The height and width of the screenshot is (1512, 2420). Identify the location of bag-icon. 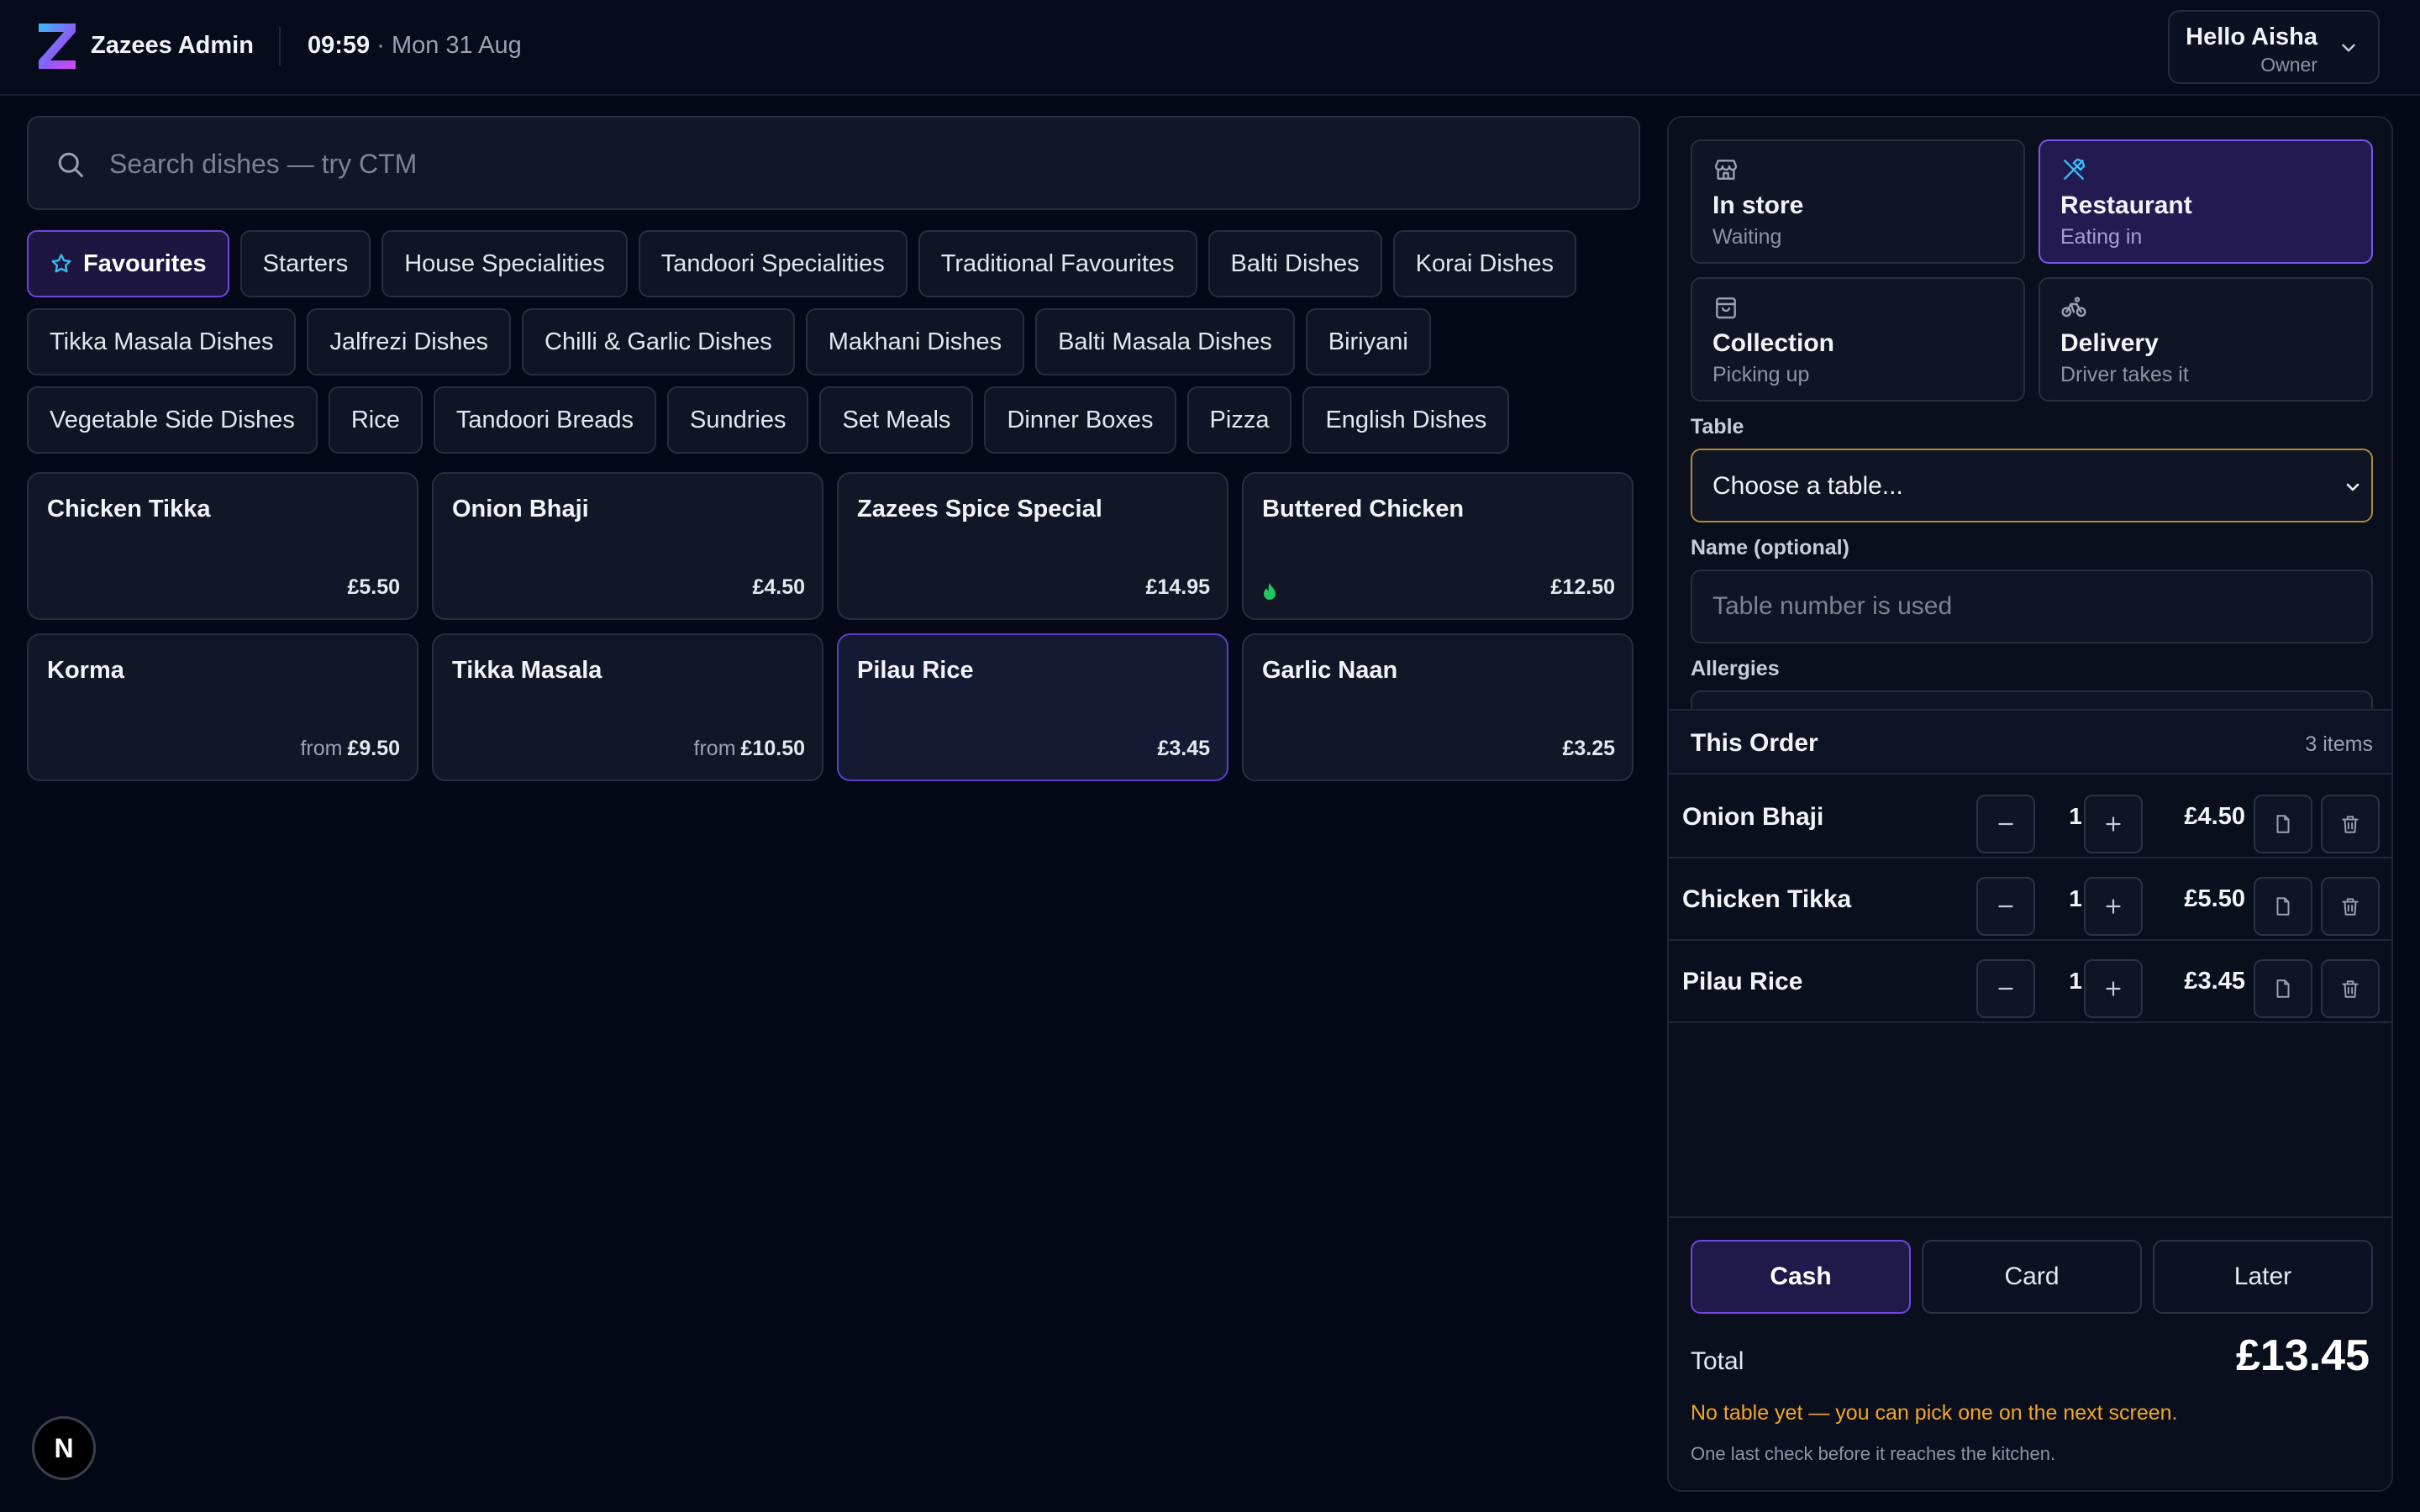
(1726, 308).